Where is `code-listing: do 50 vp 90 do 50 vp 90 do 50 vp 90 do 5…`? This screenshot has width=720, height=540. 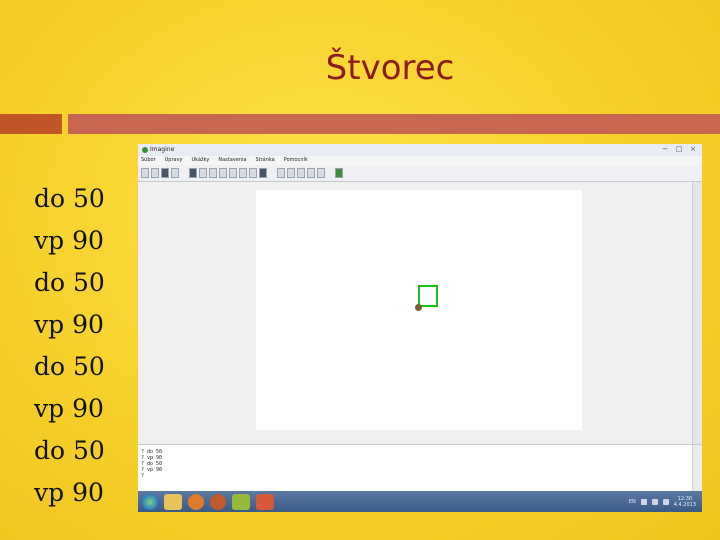 code-listing: do 50 vp 90 do 50 vp 90 do 50 vp 90 do 5… is located at coordinates (69, 346).